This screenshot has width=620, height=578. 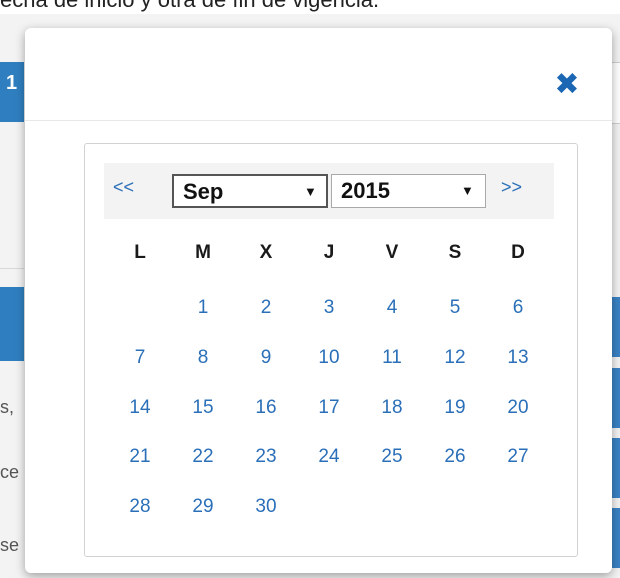 I want to click on weekday-header: V, so click(x=392, y=252).